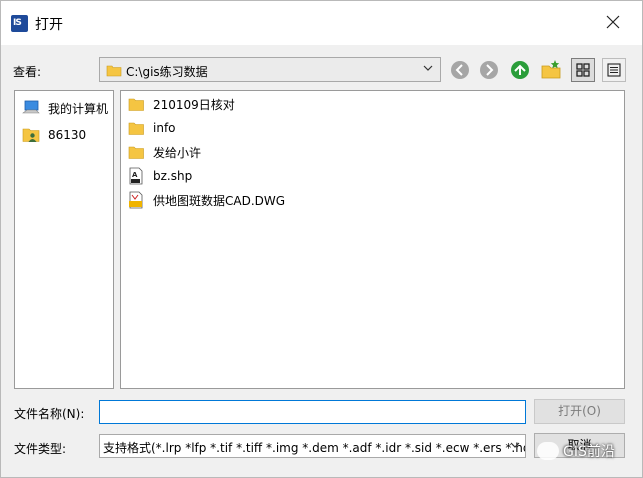  What do you see at coordinates (31, 107) in the screenshot?
I see `computer-icon` at bounding box center [31, 107].